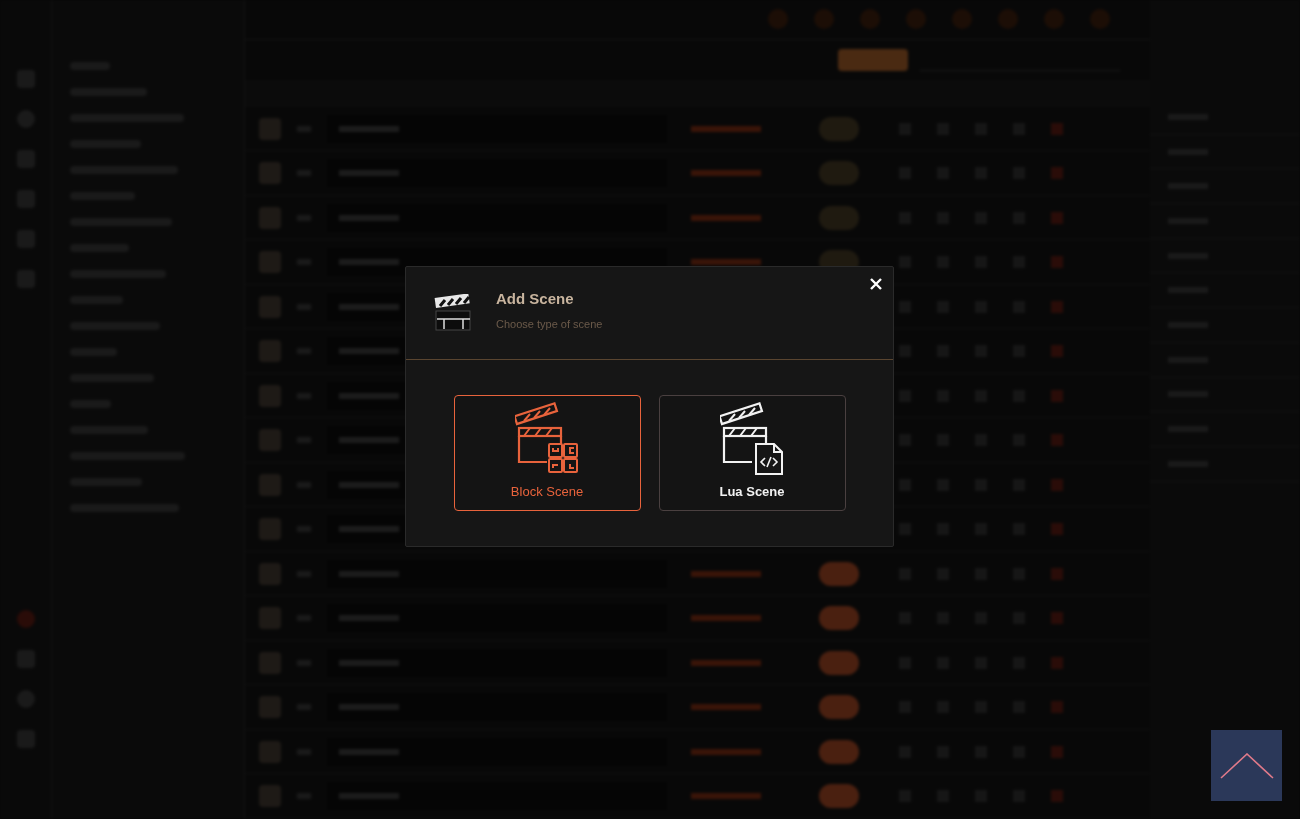  What do you see at coordinates (547, 439) in the screenshot?
I see `clapperboard-blocks-icon` at bounding box center [547, 439].